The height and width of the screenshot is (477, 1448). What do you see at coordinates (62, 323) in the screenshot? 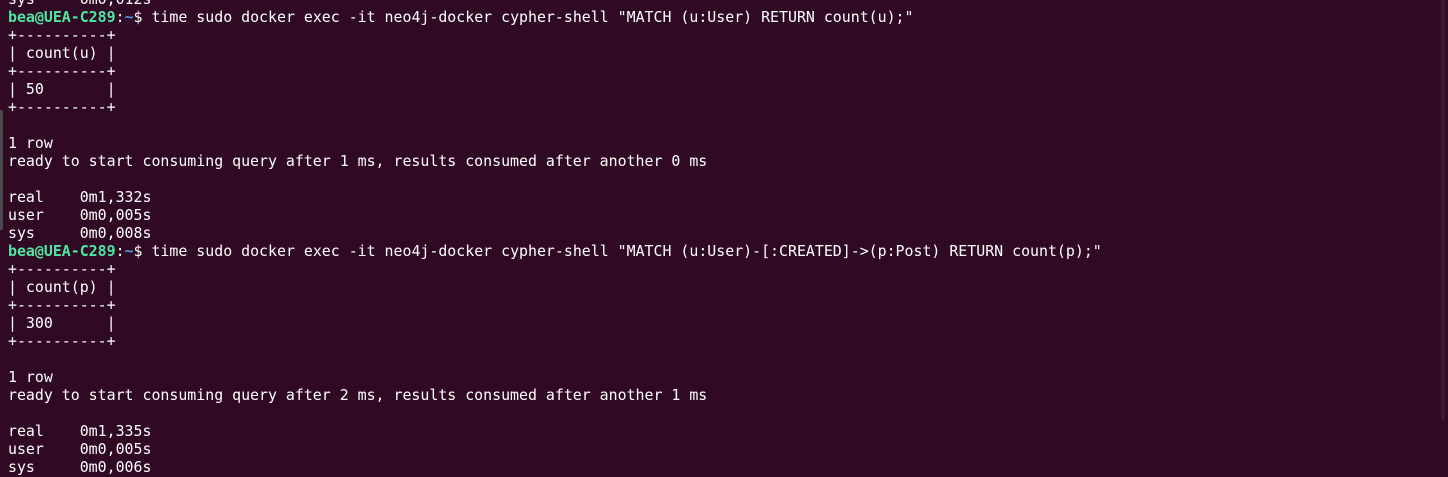
I see `output-line: | 300 |` at bounding box center [62, 323].